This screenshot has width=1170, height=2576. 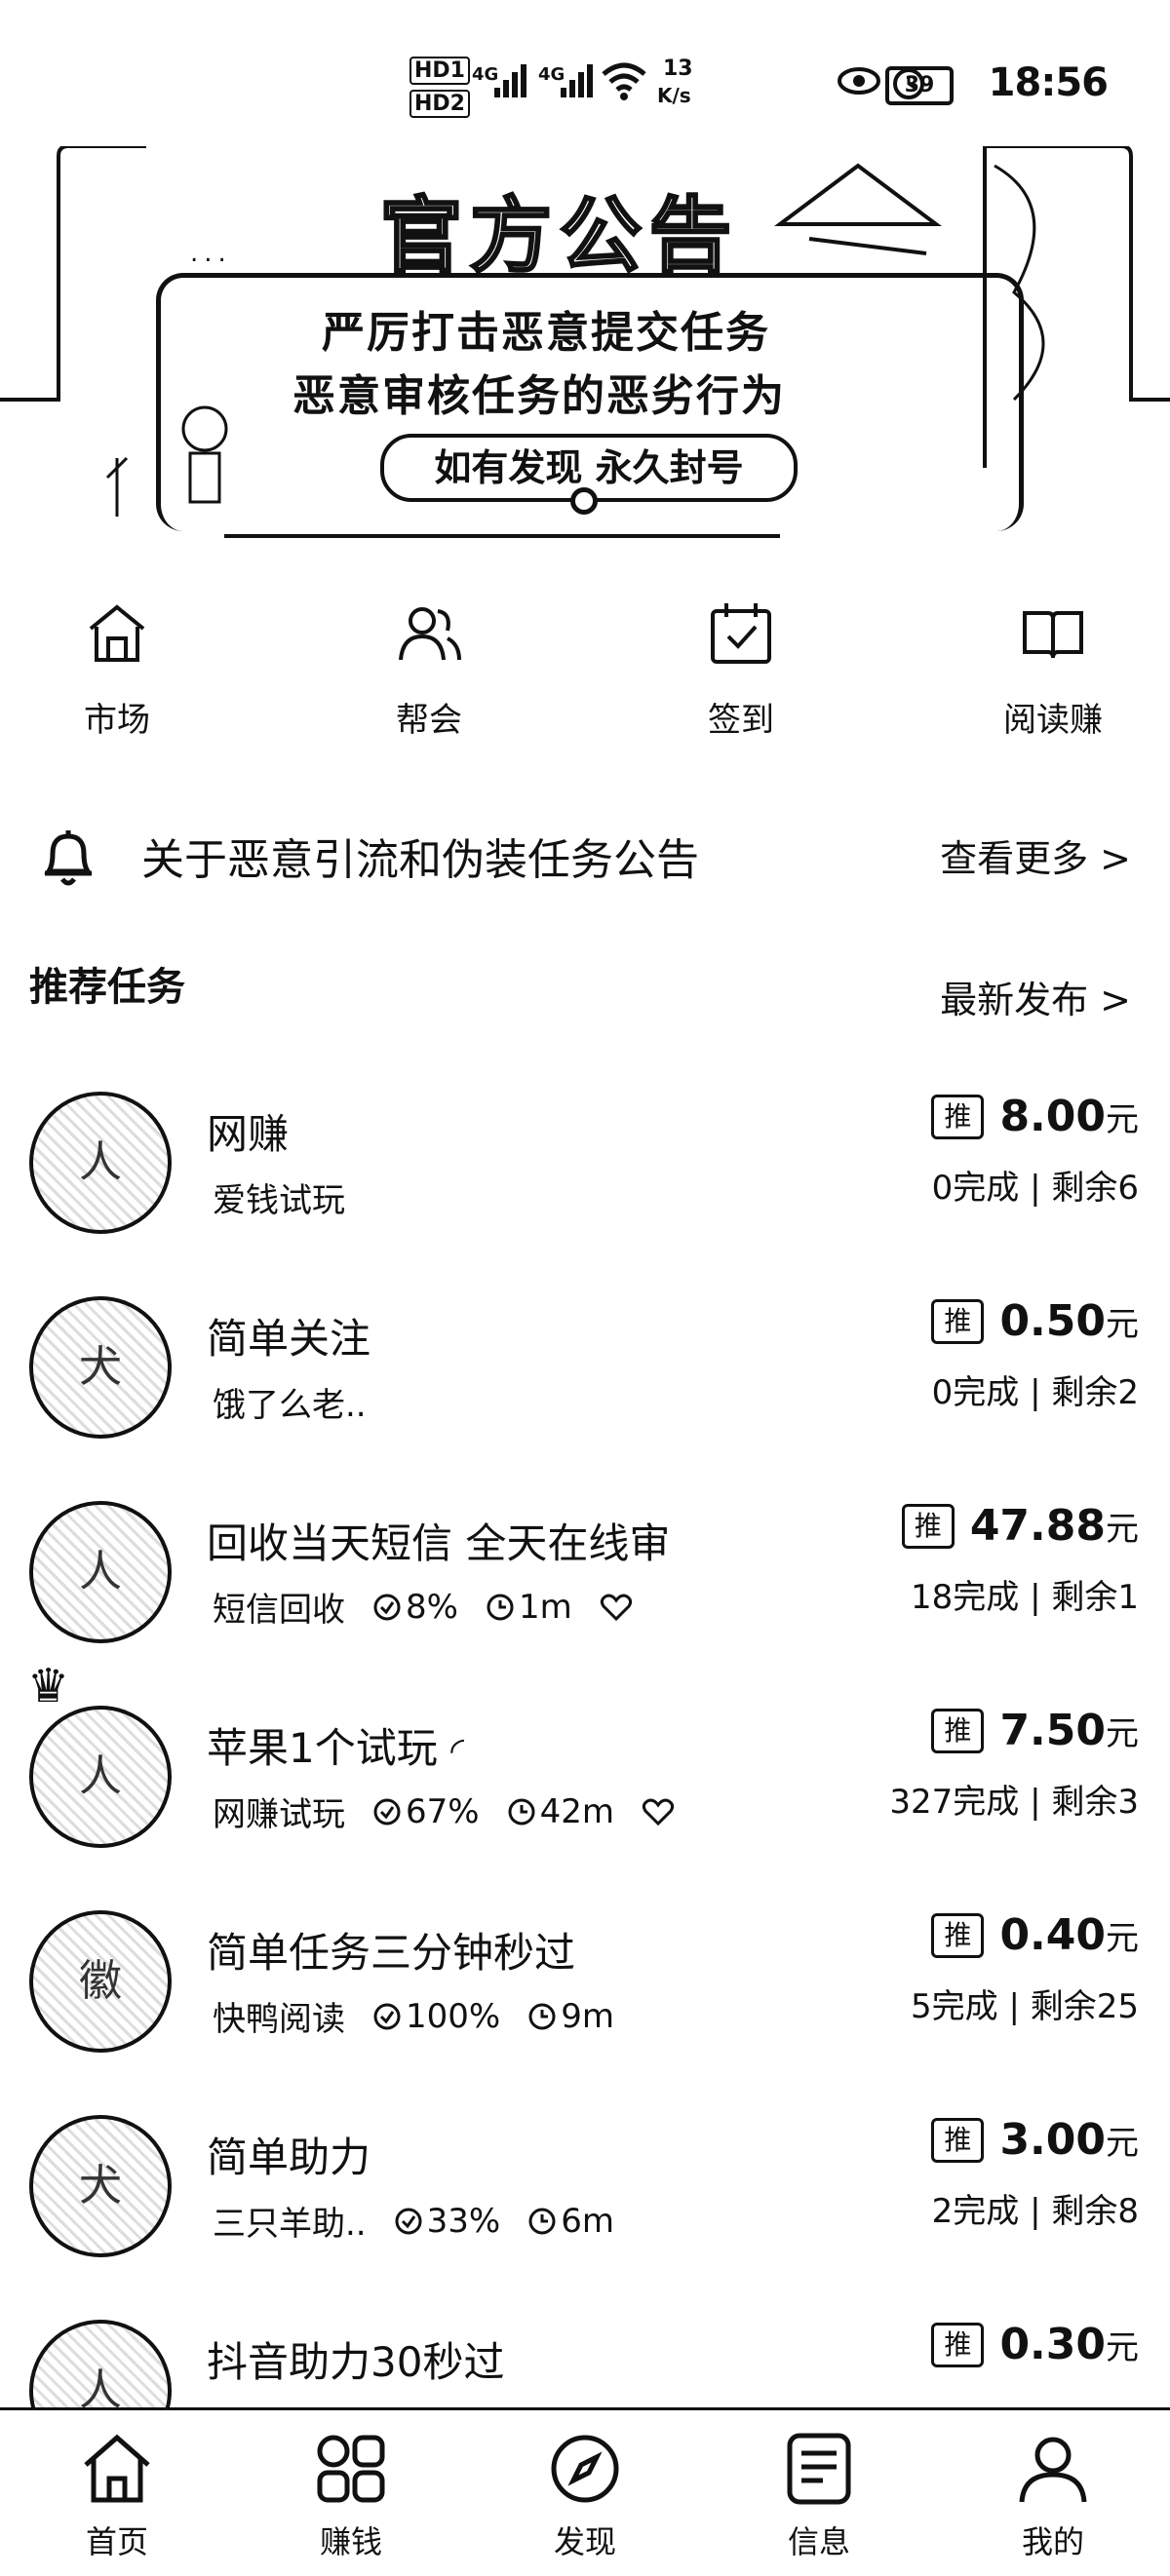 I want to click on task-item: 人 网赚 爱钱试玩 推 8.00元 0完成 | 剩余6, so click(x=585, y=1174).